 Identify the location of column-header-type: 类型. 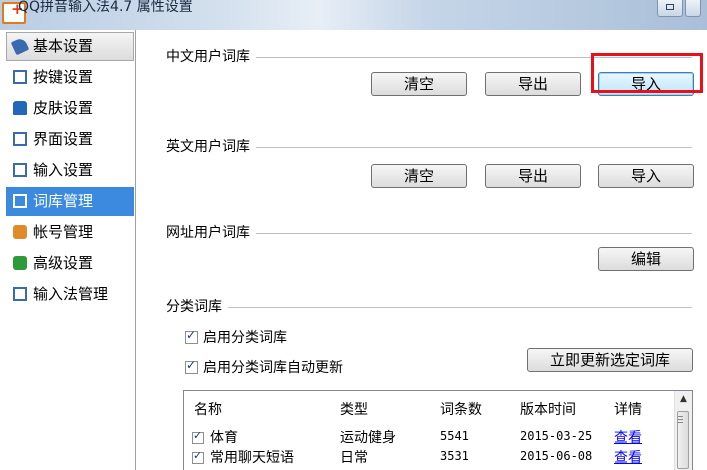
(354, 409).